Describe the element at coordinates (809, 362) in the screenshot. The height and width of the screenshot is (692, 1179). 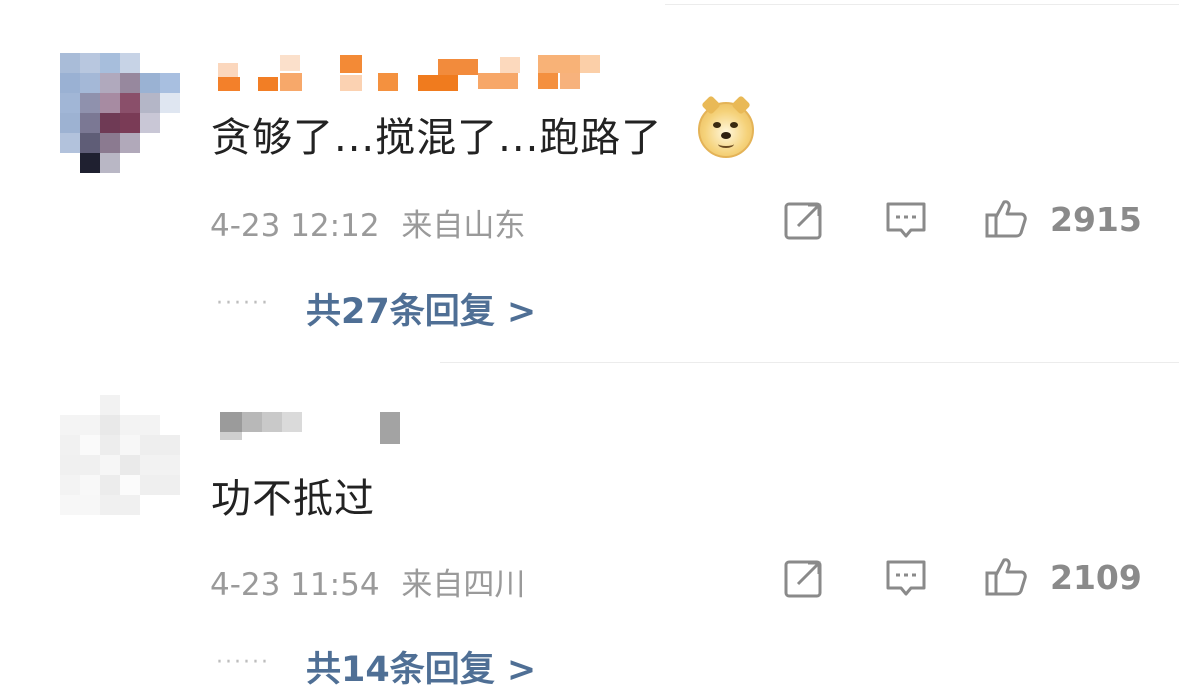
I see `comment-divider` at that location.